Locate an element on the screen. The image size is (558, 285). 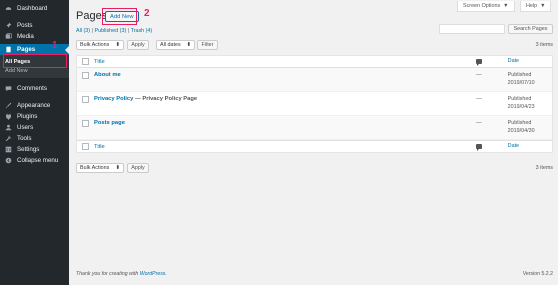
date-filter-select: All dates ⬍ is located at coordinates (175, 45).